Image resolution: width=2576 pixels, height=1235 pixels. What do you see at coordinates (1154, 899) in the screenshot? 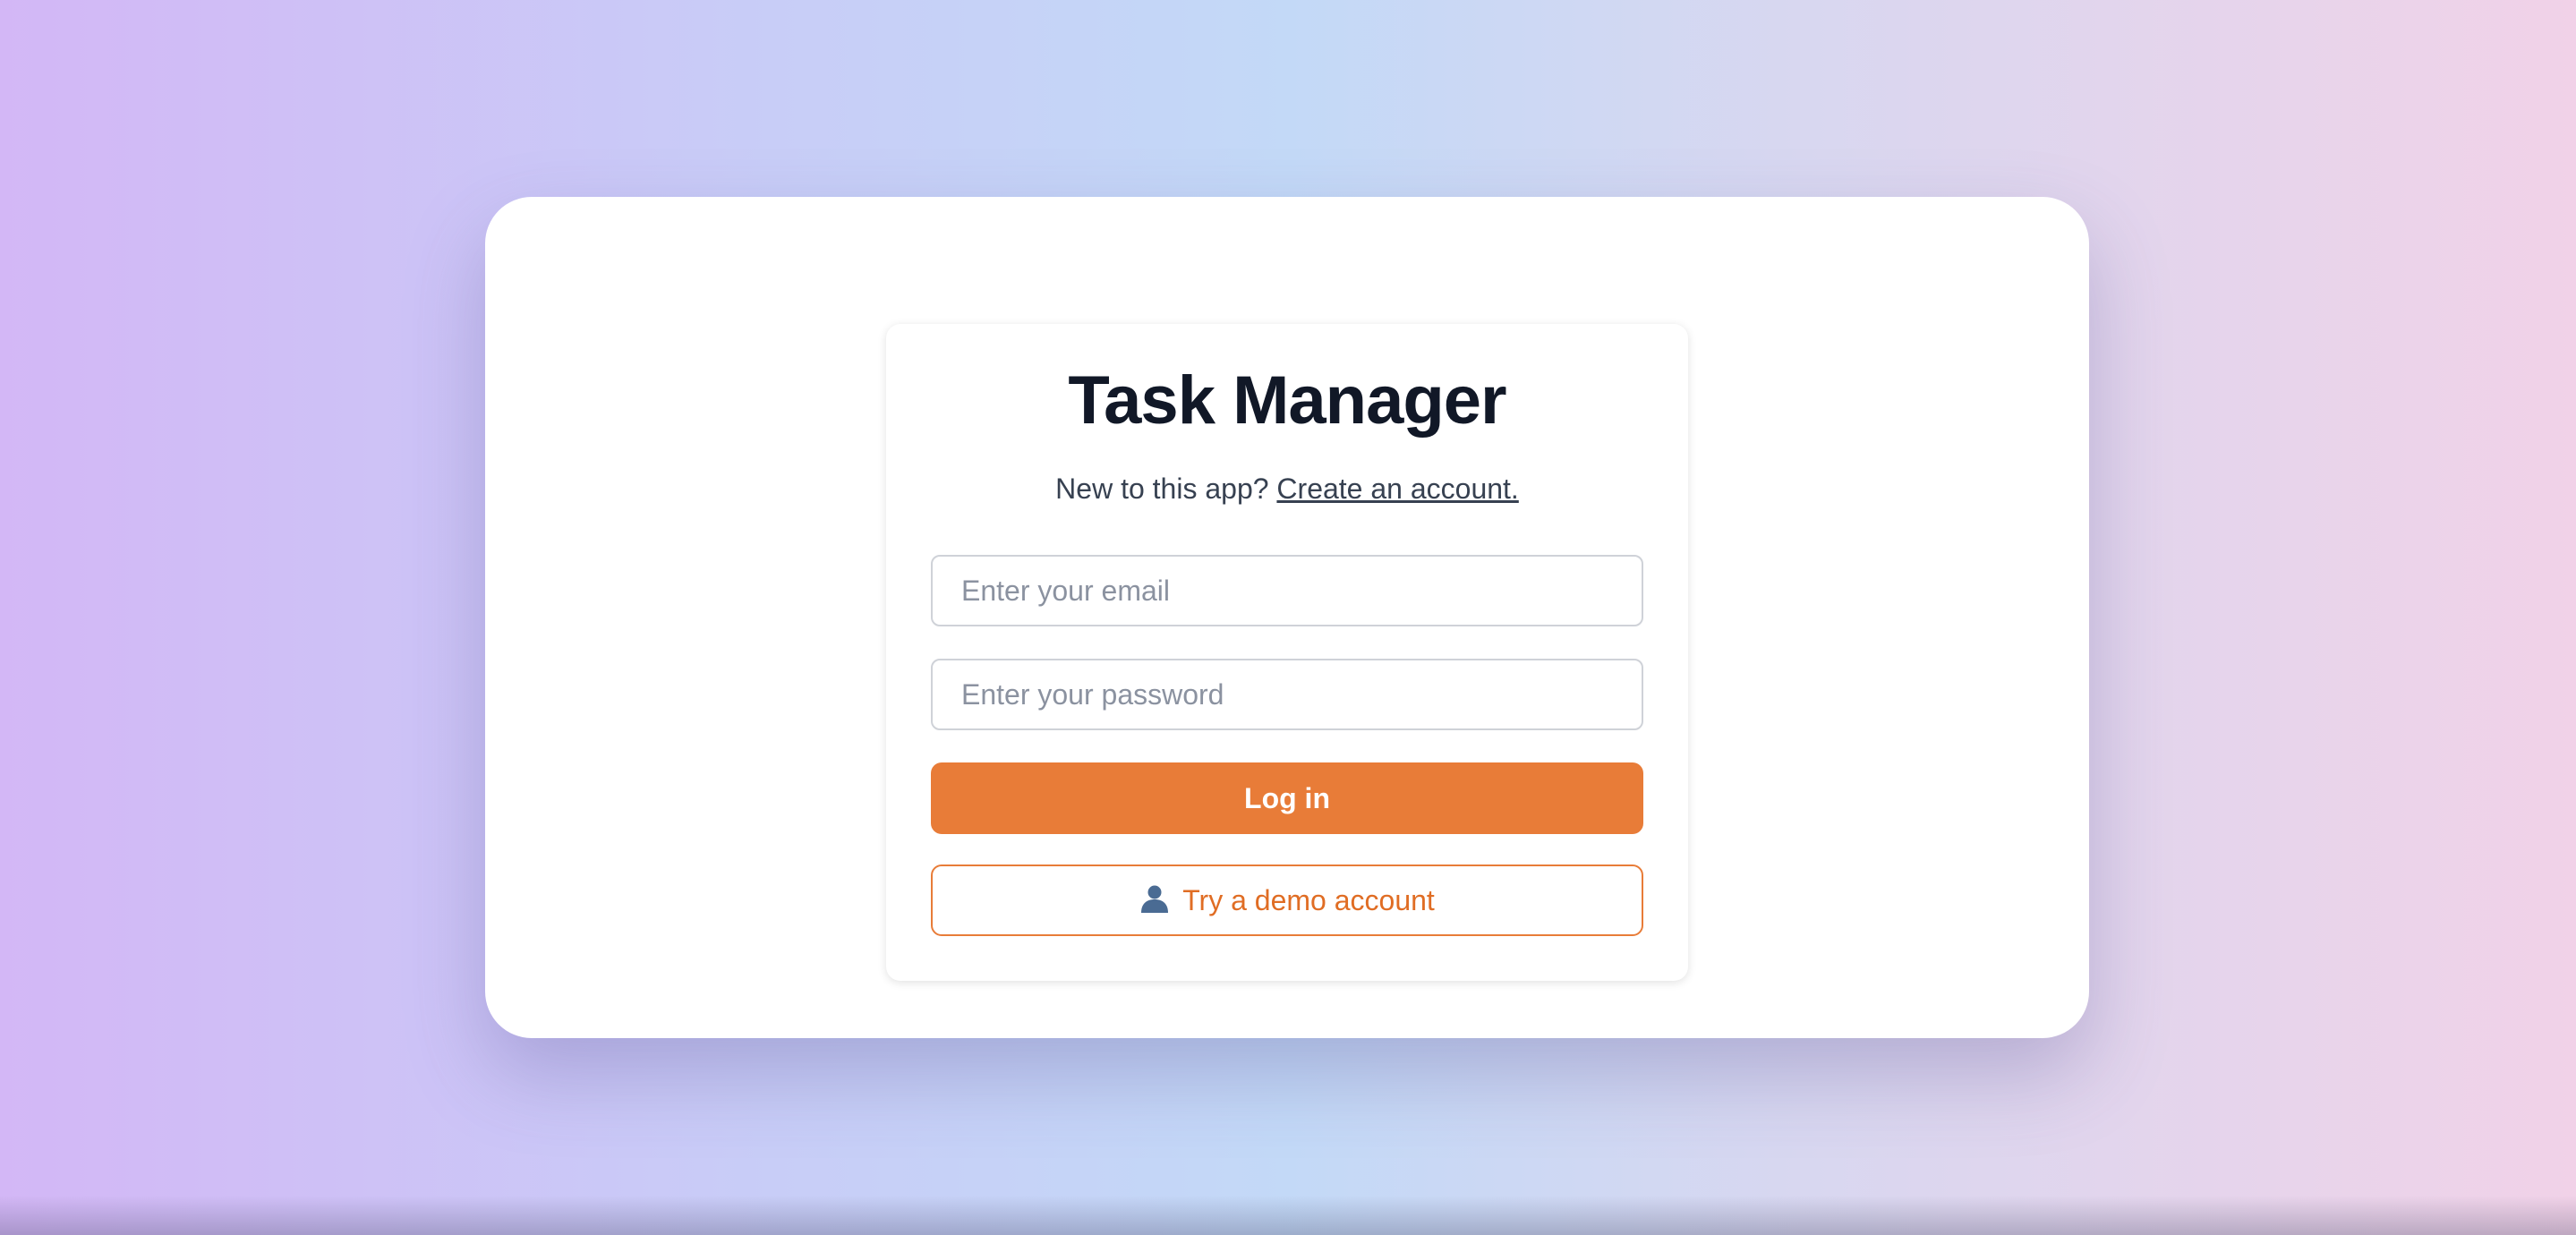
I see `user-silhouette-icon` at bounding box center [1154, 899].